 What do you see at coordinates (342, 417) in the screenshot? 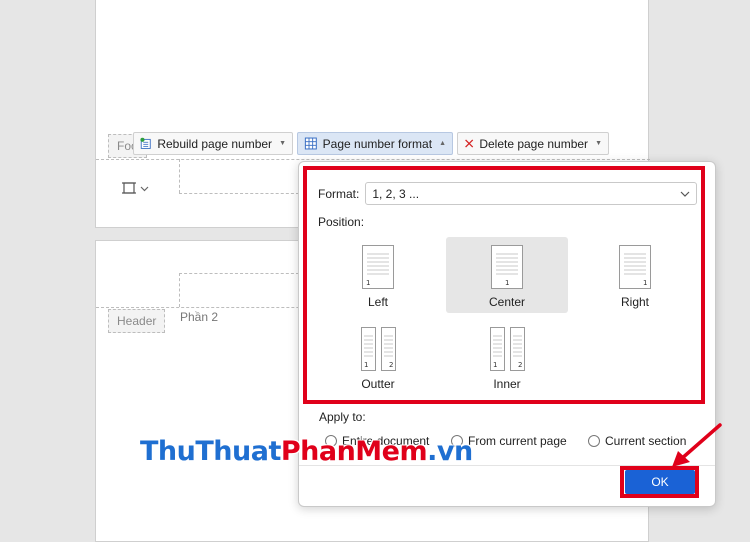
I see `apply-to-label: Apply to:` at bounding box center [342, 417].